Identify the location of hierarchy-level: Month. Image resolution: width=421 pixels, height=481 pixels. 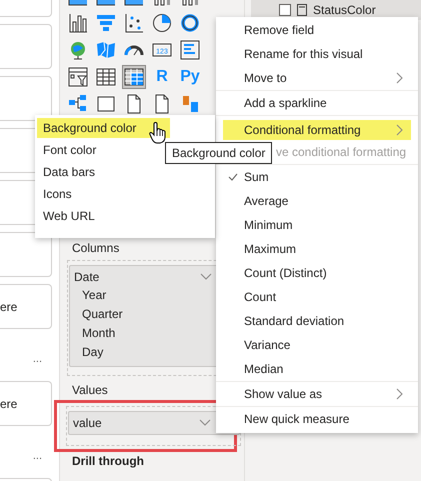
(98, 333).